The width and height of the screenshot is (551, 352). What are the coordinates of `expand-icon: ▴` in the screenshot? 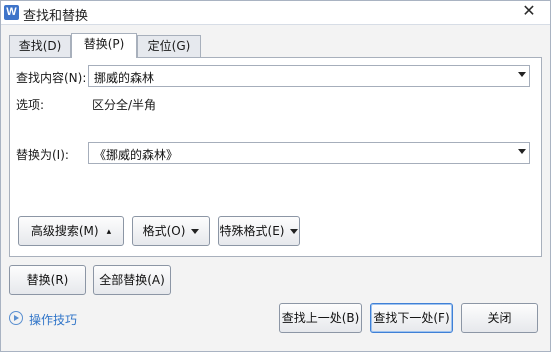 It's located at (109, 231).